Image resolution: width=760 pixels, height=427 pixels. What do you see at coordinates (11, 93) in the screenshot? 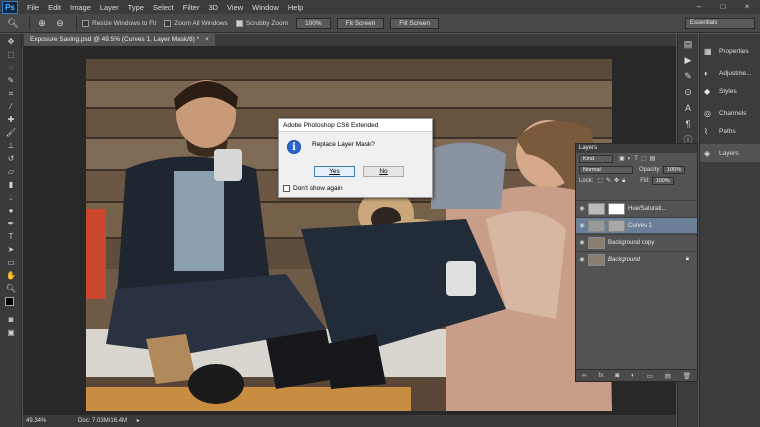
I see `crop-tool-icon: ⌗` at bounding box center [11, 93].